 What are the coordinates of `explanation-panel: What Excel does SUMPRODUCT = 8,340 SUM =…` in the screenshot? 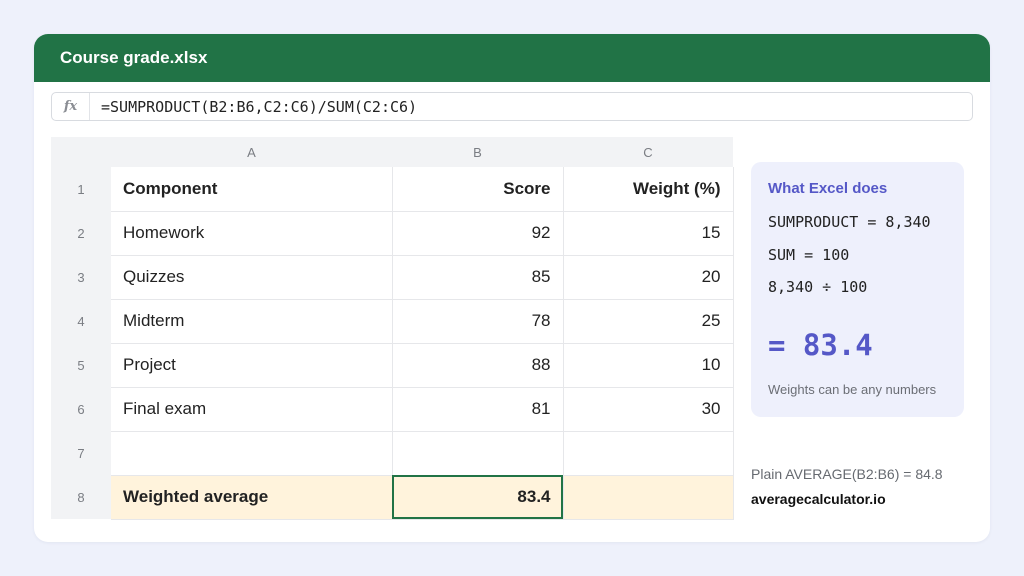 It's located at (857, 289).